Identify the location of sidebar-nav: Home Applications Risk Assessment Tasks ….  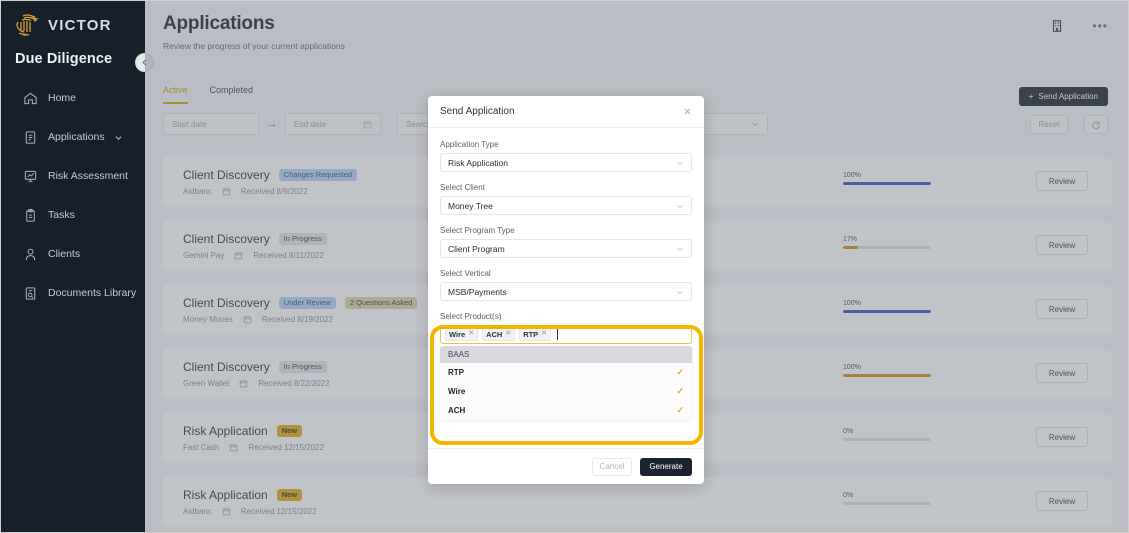
(73, 195).